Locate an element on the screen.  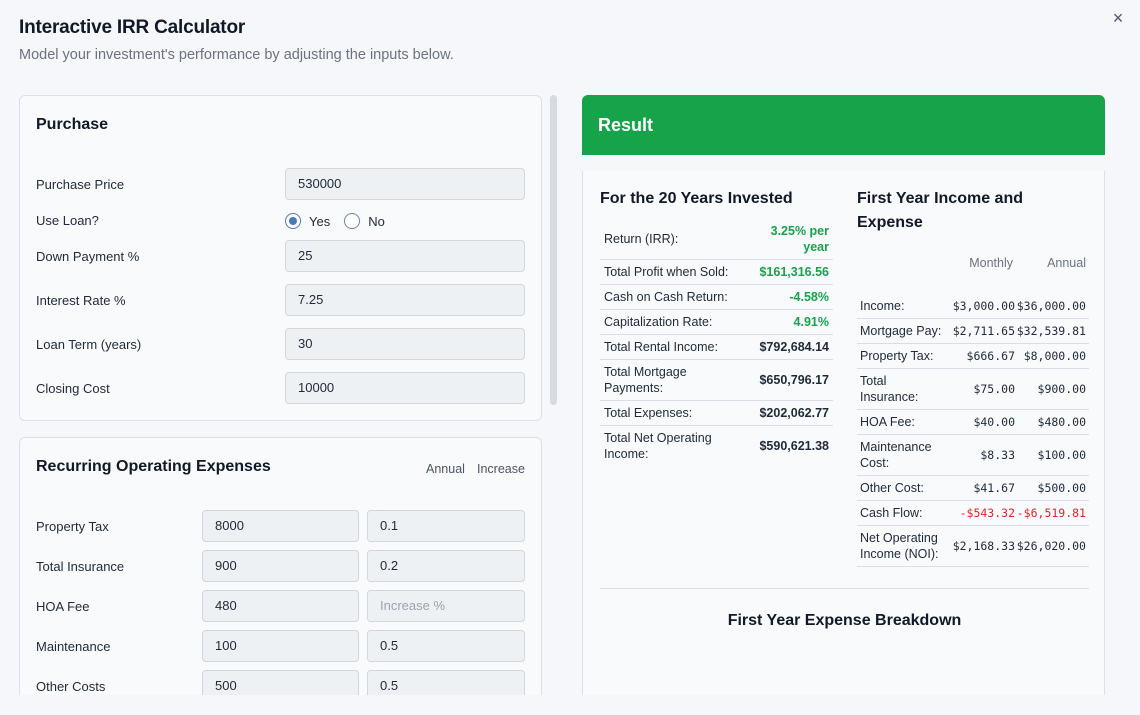
income-label: Net Operating Income (NOI): is located at coordinates (899, 546).